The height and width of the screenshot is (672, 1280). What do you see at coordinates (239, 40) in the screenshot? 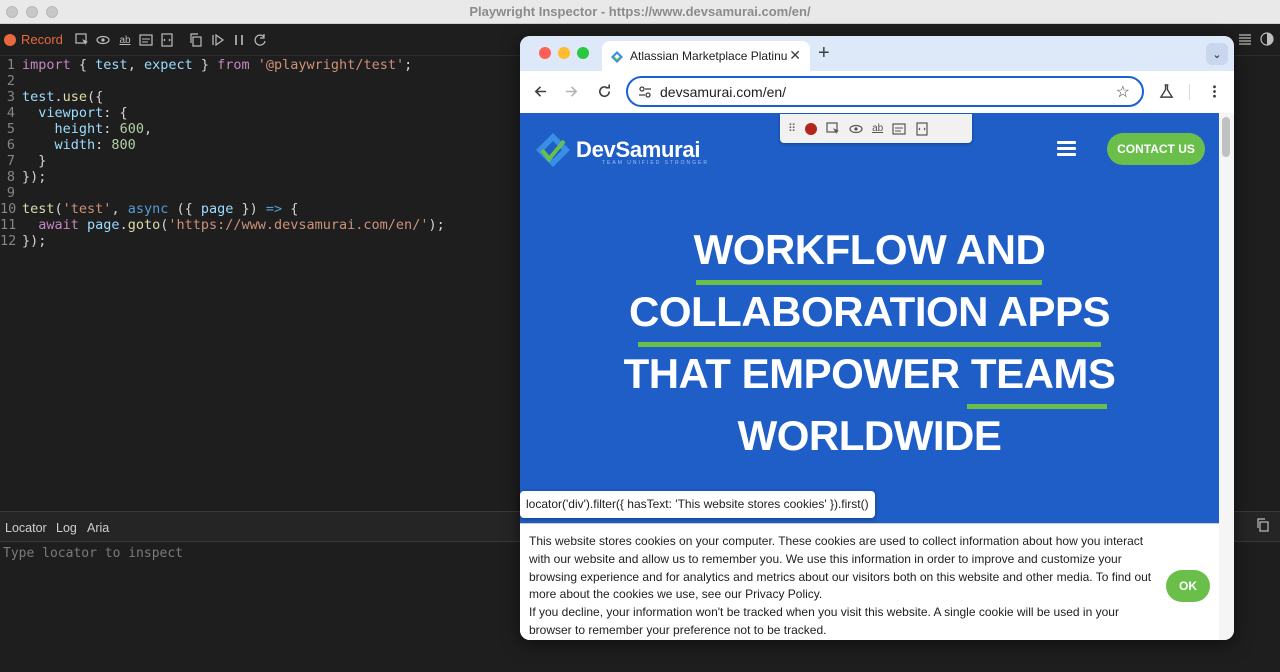
I see `pause-icon` at bounding box center [239, 40].